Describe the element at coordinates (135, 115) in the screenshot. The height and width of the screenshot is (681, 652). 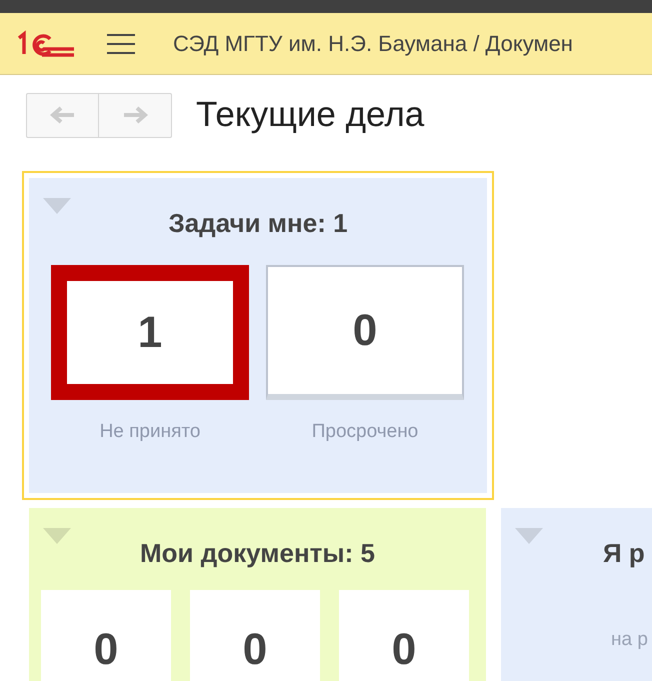
I see `right-arrow-icon` at that location.